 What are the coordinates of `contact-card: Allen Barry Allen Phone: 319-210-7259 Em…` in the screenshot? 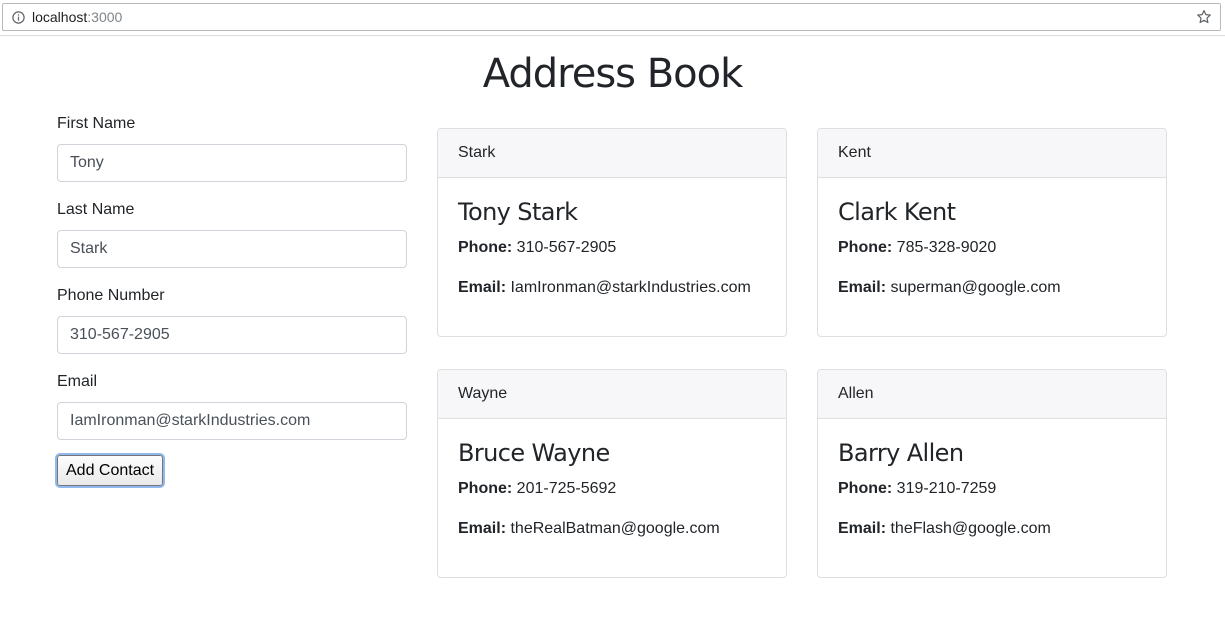 It's located at (992, 473).